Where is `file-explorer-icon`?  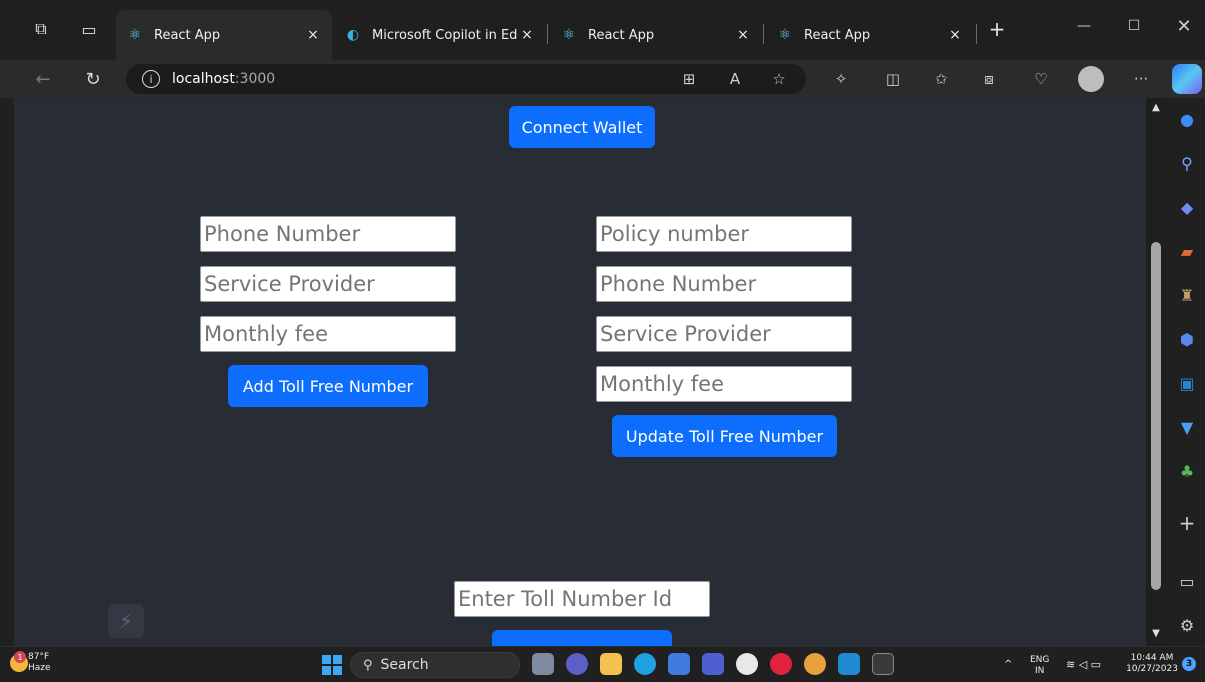 file-explorer-icon is located at coordinates (611, 664).